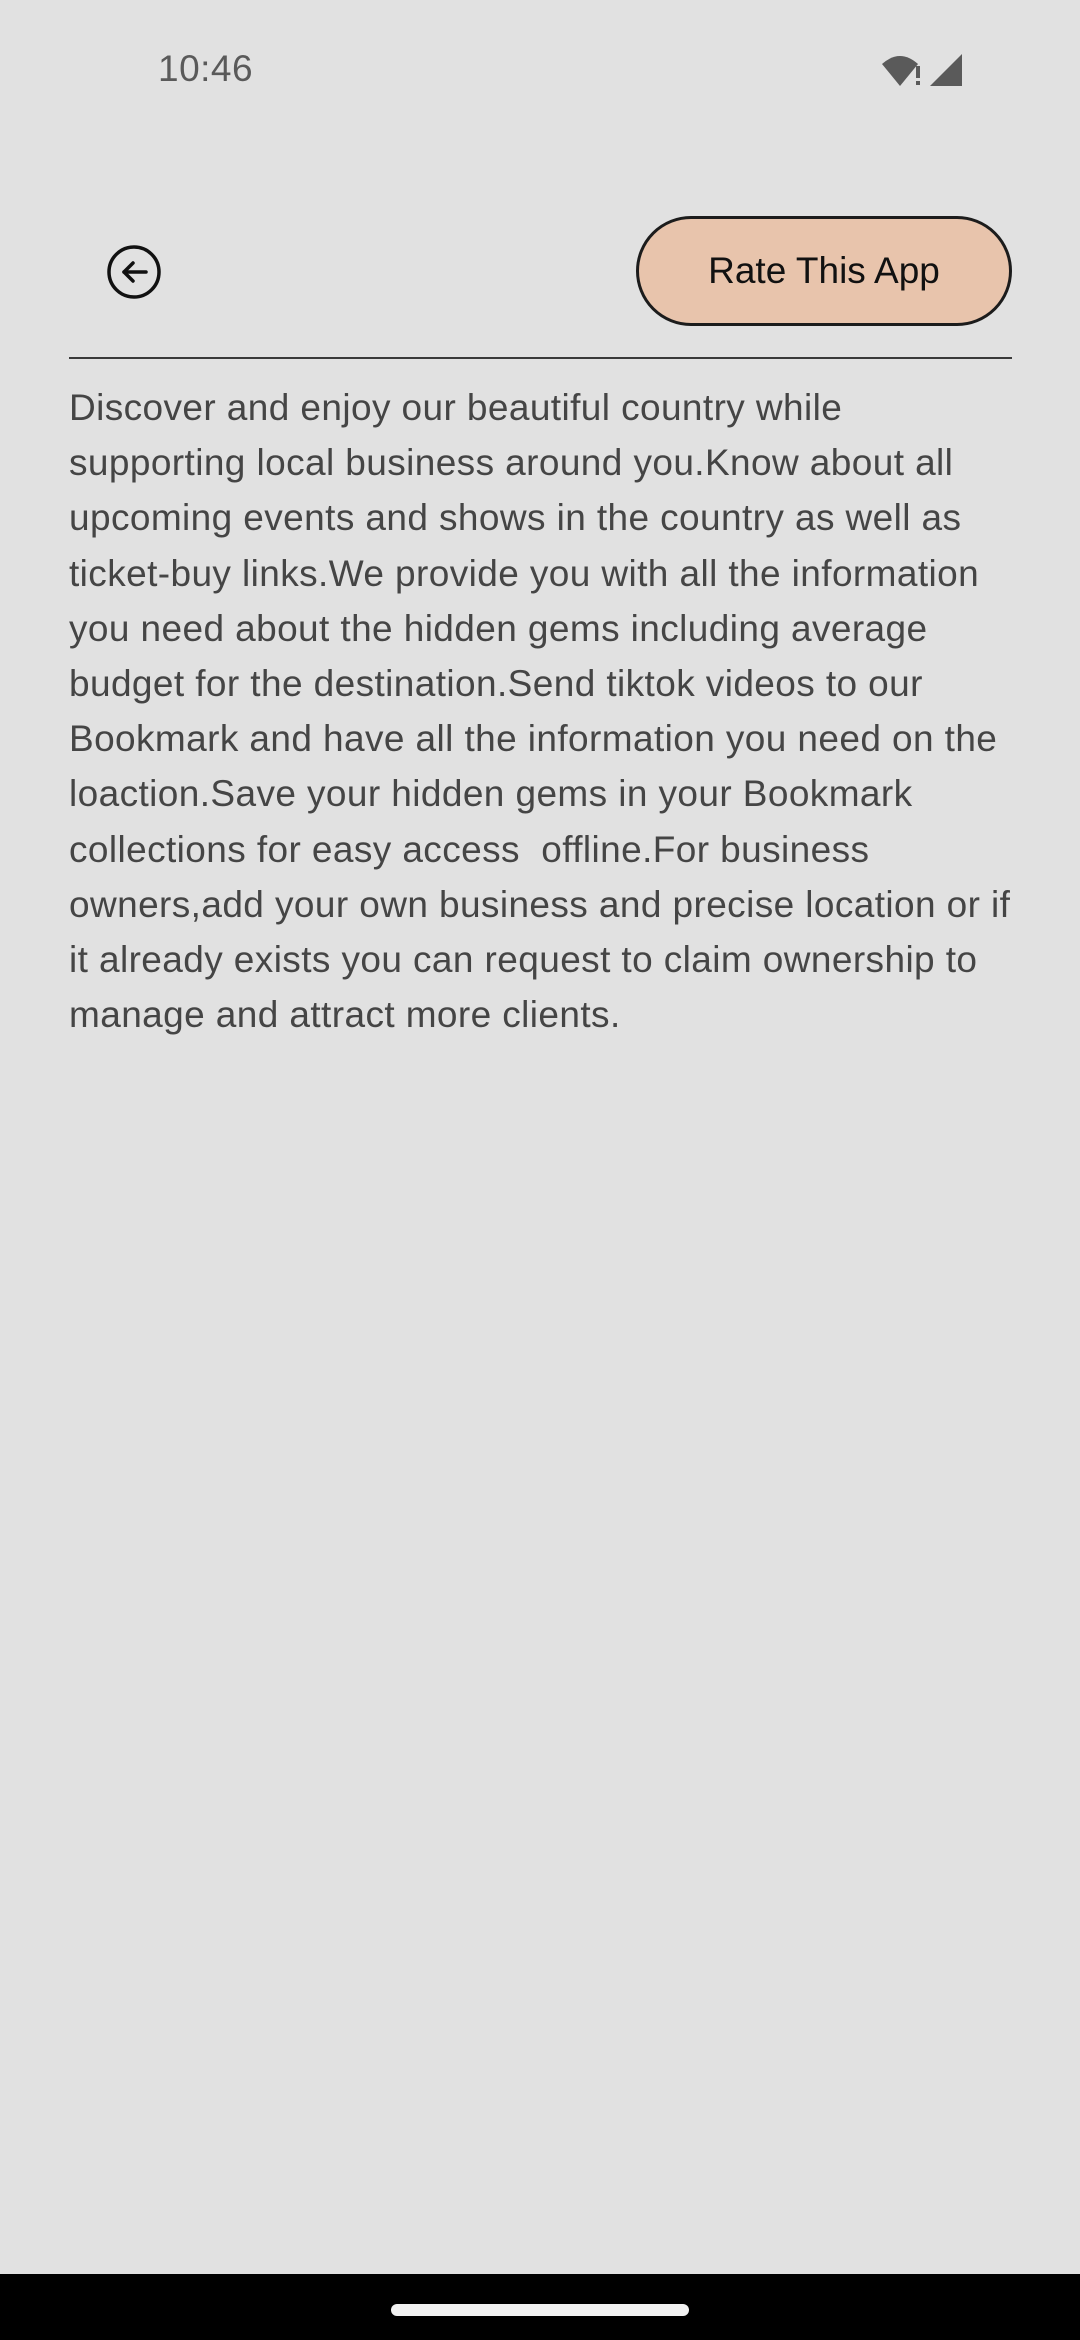 This screenshot has width=1080, height=2340. Describe the element at coordinates (540, 270) in the screenshot. I see `header: Rate This App` at that location.